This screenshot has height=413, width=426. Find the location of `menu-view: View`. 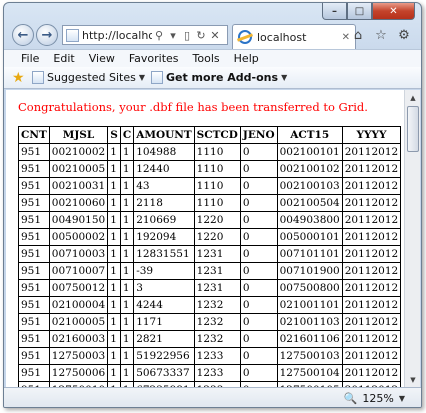

menu-view: View is located at coordinates (102, 58).